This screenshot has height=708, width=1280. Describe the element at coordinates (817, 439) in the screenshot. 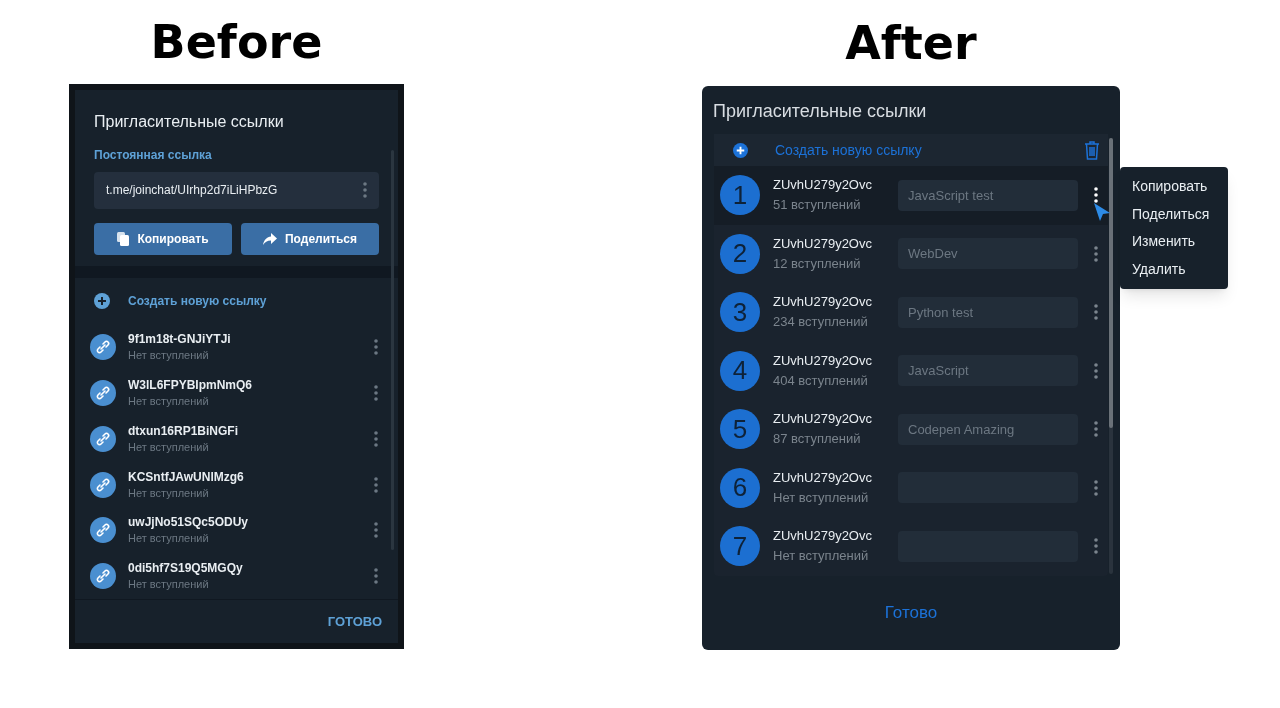

I see `join-count: 87 вступлений` at that location.